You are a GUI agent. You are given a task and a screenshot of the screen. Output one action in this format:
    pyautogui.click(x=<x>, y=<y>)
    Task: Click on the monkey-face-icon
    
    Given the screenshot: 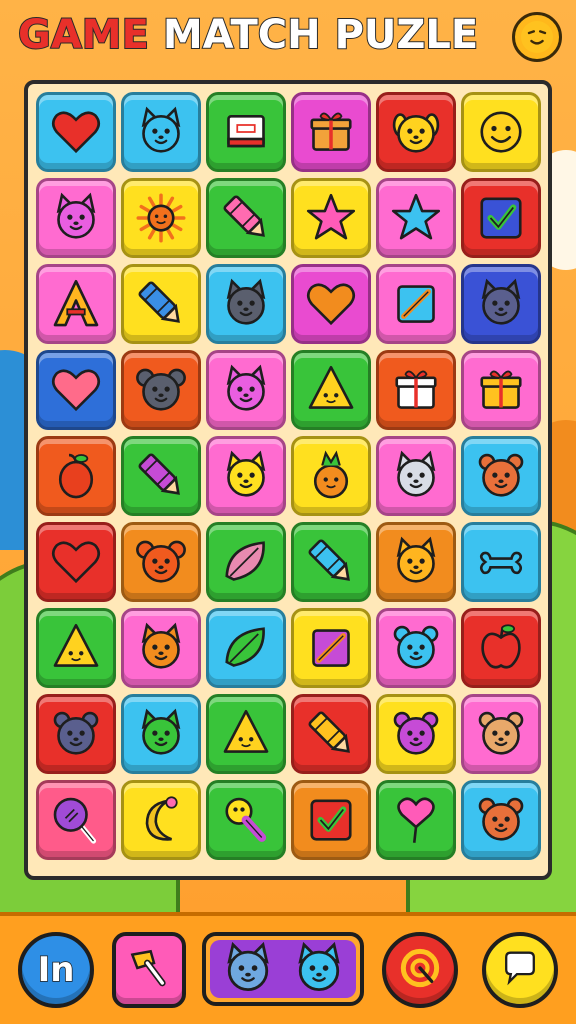 What is the action you would take?
    pyautogui.click(x=501, y=733)
    